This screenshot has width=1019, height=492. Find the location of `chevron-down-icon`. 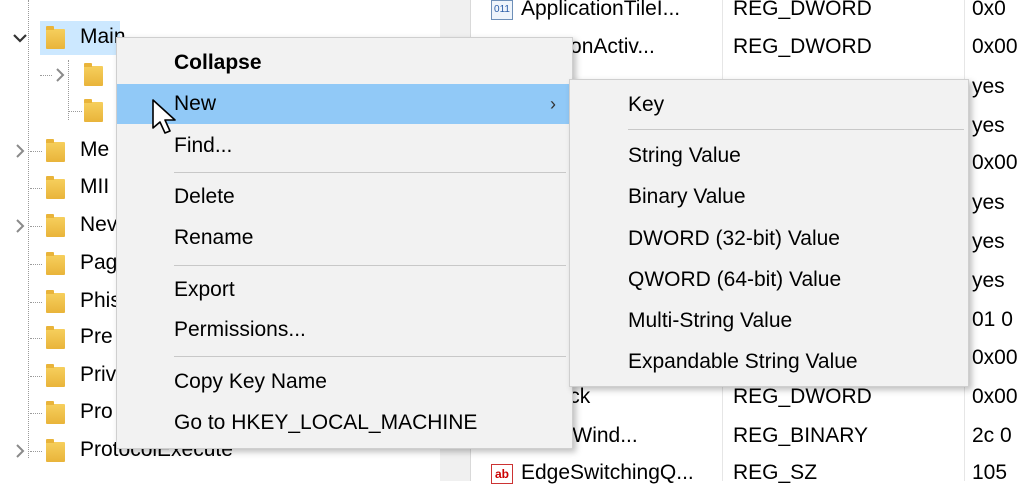

chevron-down-icon is located at coordinates (20, 38).